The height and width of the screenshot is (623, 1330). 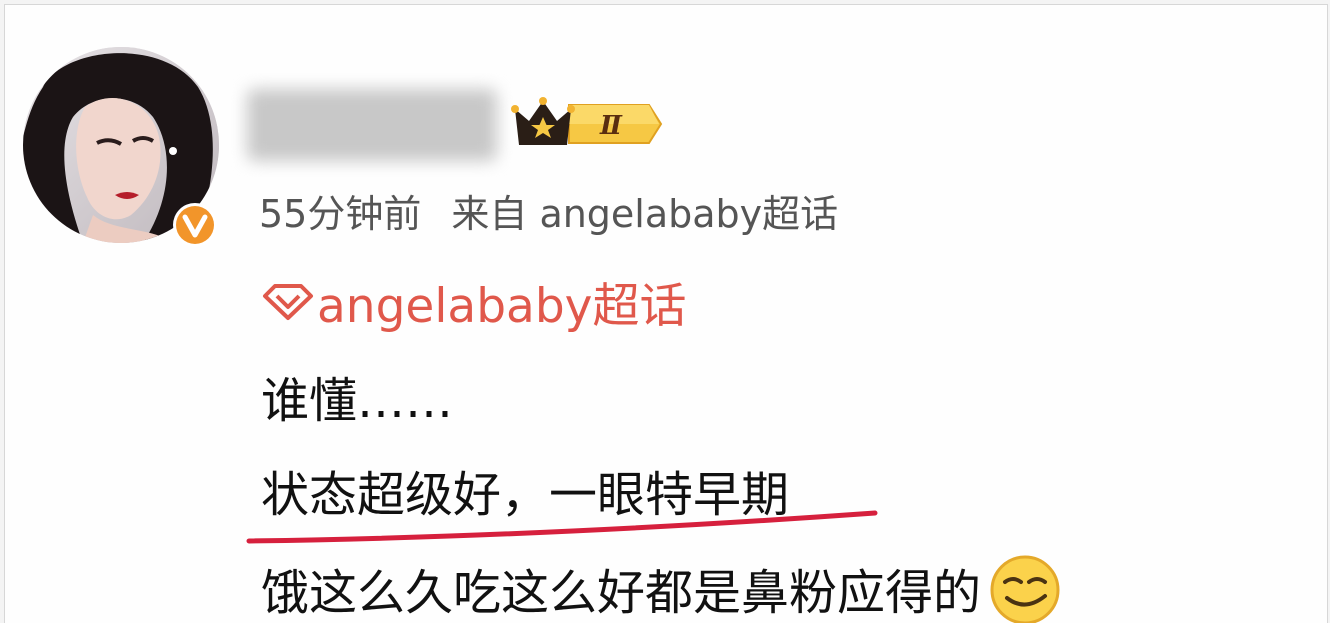 I want to click on post-text-line-3: 饿这么久吃这么好都是鼻粉应得的, so click(x=661, y=588).